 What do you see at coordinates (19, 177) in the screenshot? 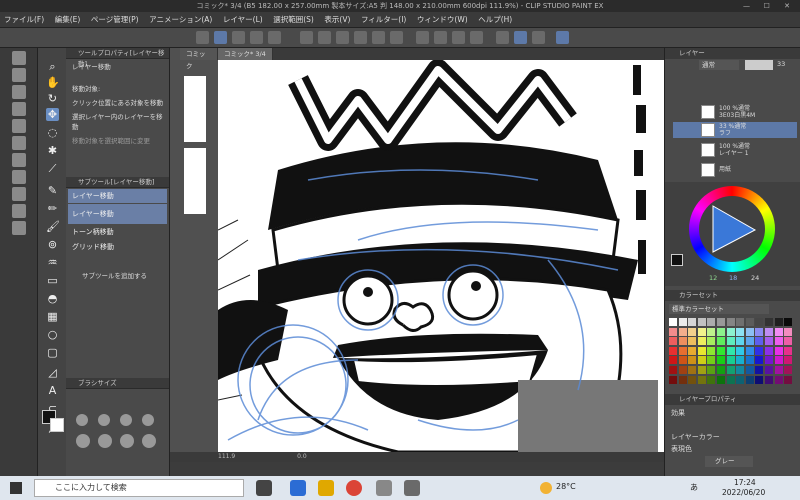
I see `panel-icon` at bounding box center [19, 177].